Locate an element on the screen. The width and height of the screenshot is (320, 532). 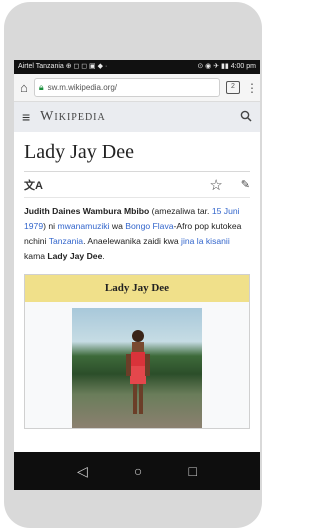
search-icon is located at coordinates (246, 117).